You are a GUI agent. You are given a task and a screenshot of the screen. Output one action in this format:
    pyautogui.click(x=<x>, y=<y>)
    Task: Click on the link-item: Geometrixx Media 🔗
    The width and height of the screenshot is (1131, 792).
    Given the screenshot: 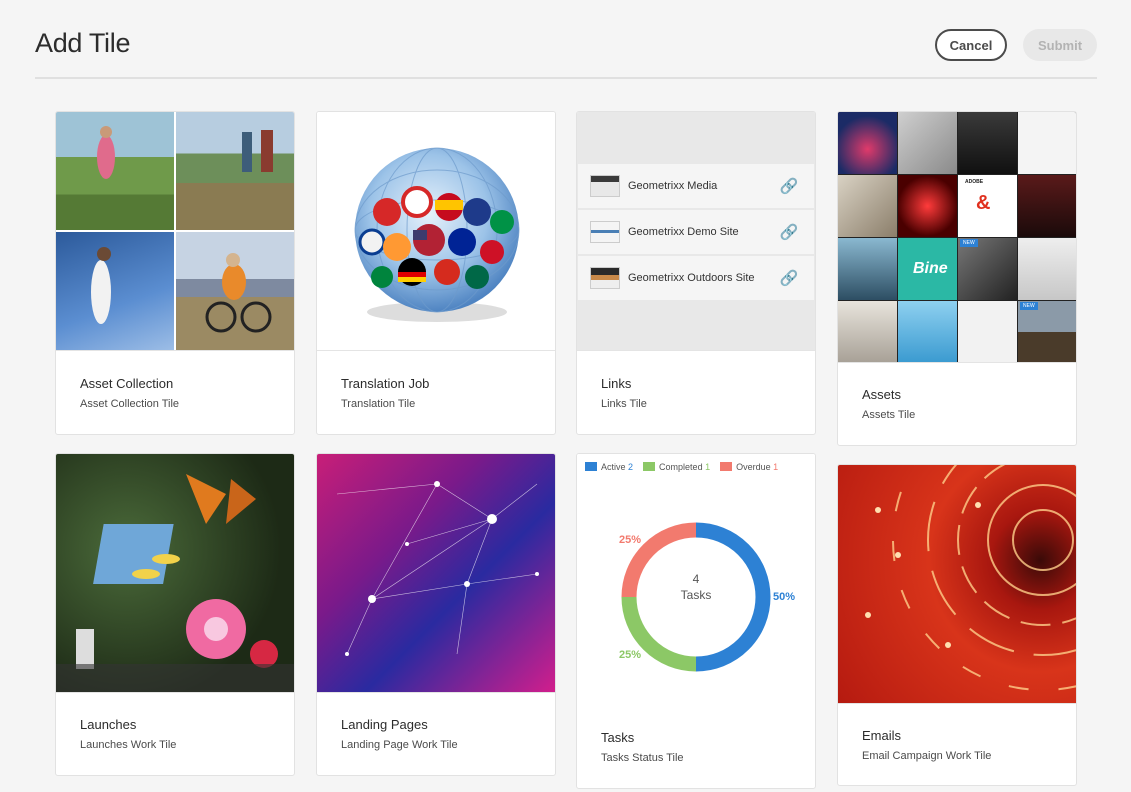 What is the action you would take?
    pyautogui.click(x=696, y=186)
    